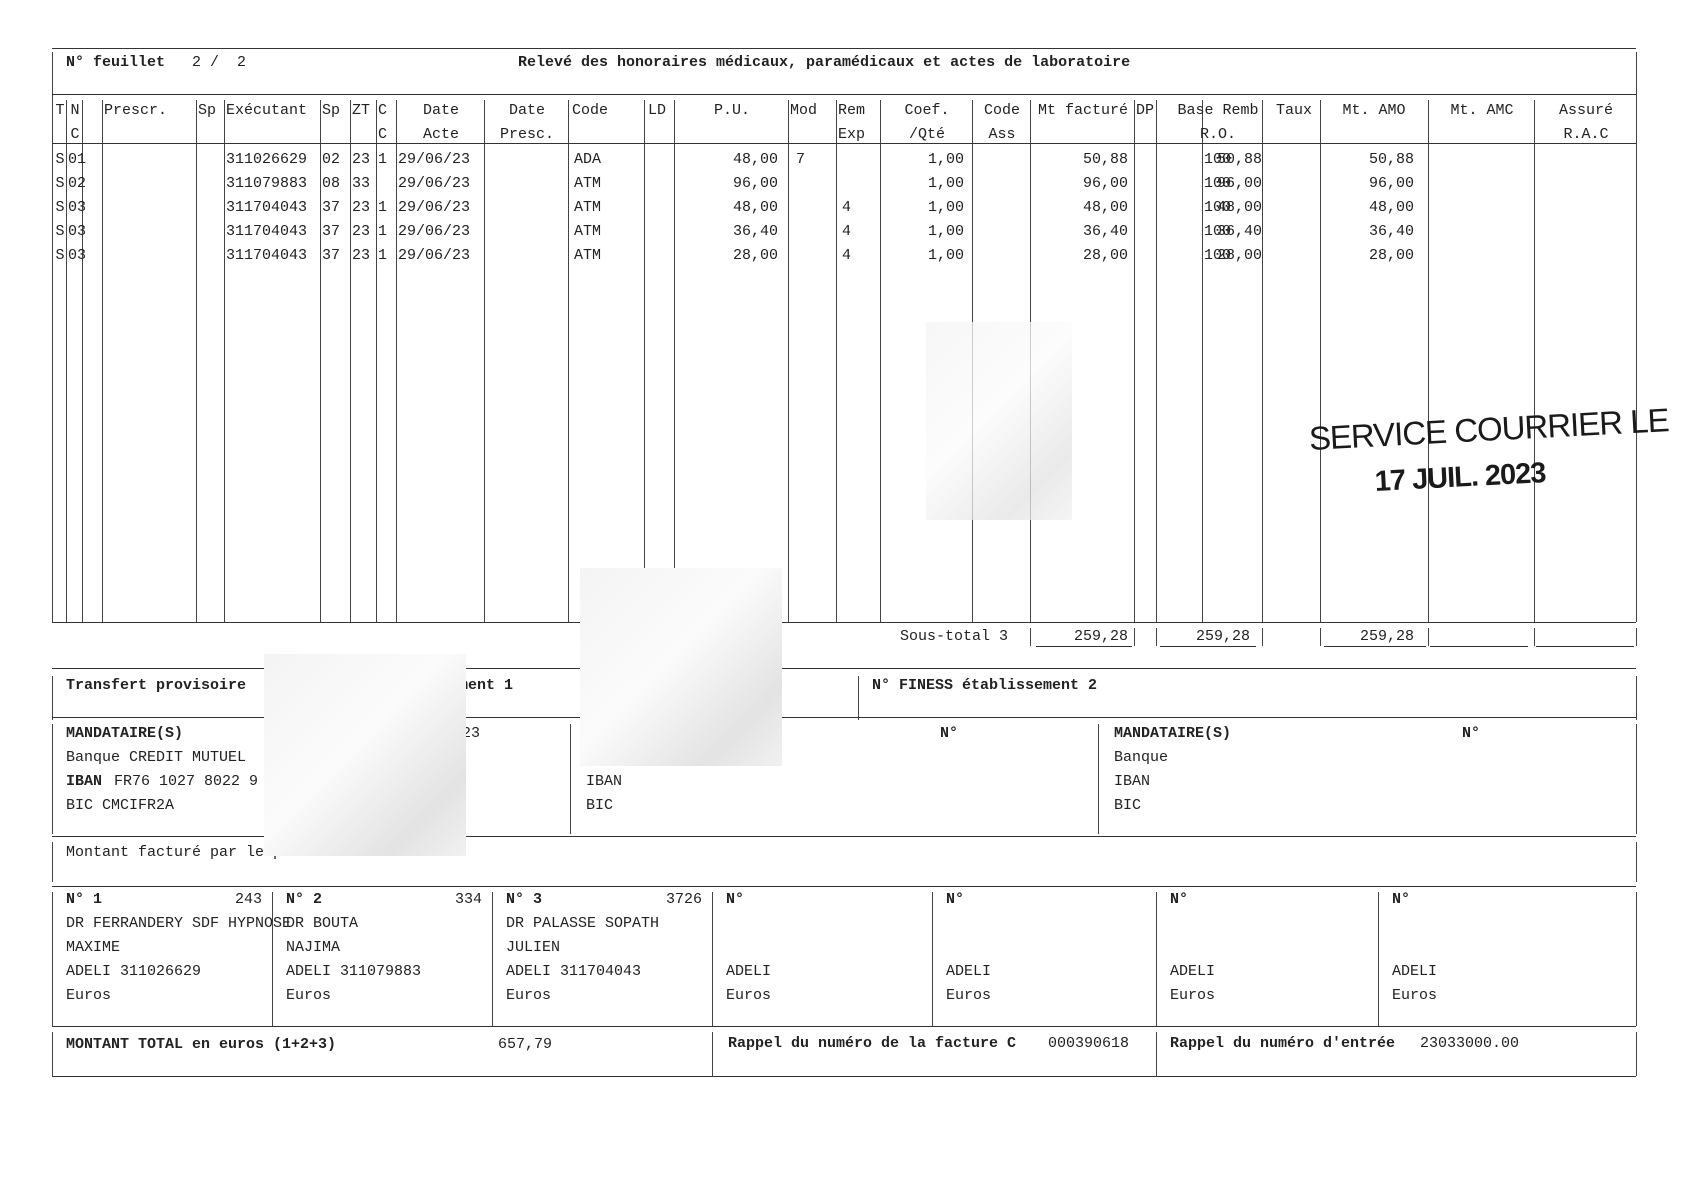 This screenshot has height=1188, width=1688. I want to click on cell-amo: 28,00, so click(1391, 255).